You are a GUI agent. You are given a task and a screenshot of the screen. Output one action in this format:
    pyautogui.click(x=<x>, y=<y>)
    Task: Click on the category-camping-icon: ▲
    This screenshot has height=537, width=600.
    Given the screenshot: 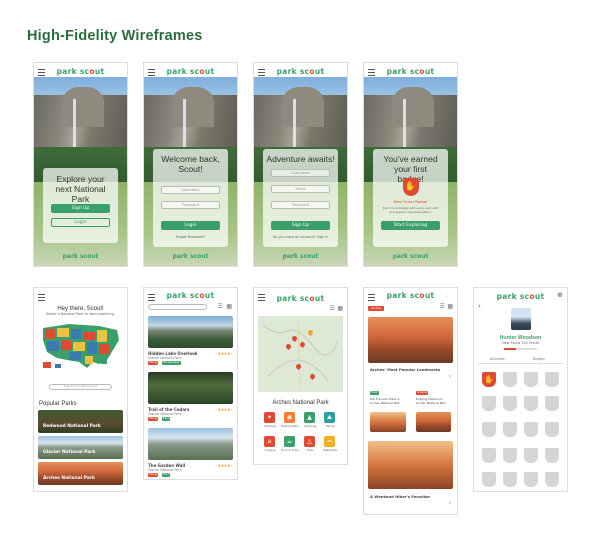 What is the action you would take?
    pyautogui.click(x=309, y=417)
    